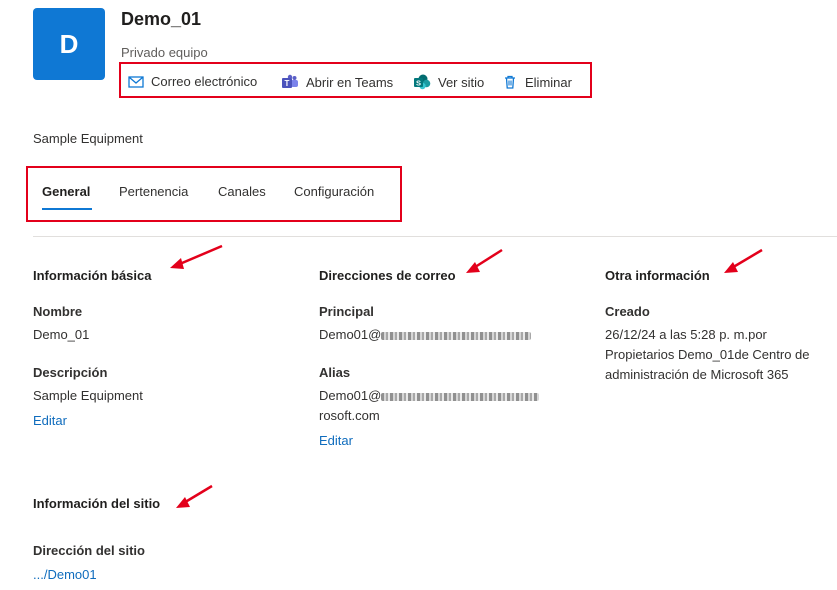 This screenshot has height=590, width=837. What do you see at coordinates (92, 275) in the screenshot?
I see `basic-info-title: Información básica` at bounding box center [92, 275].